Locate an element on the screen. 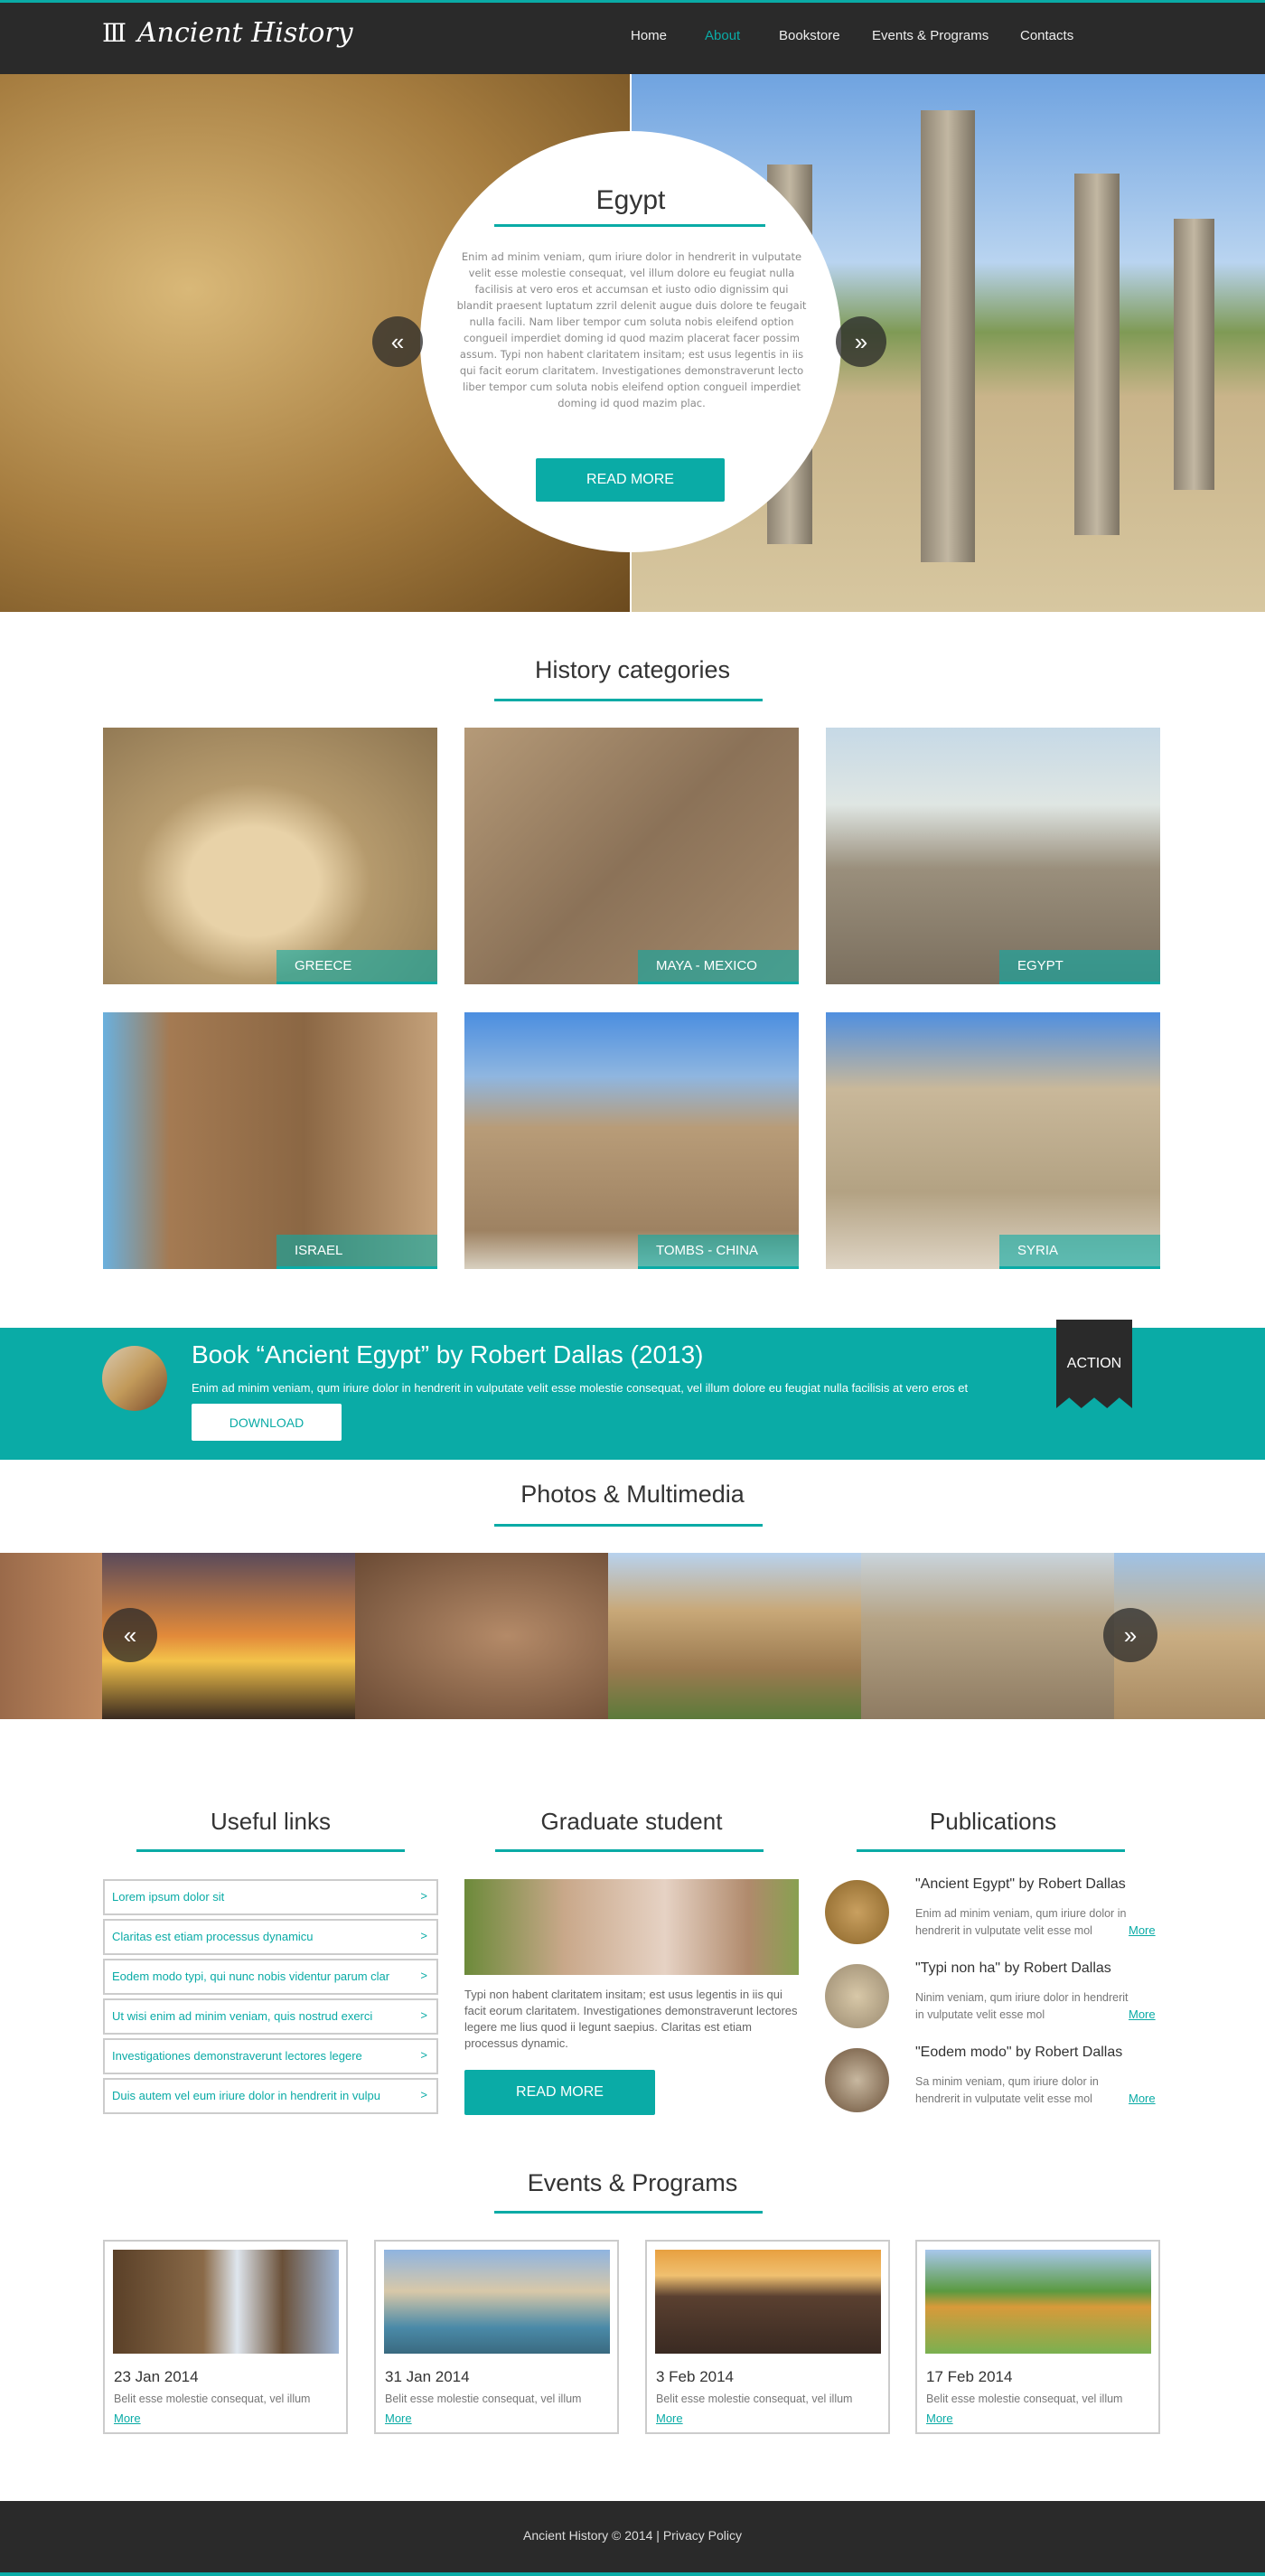 The image size is (1265, 2576). download-button: DOWNLOAD is located at coordinates (267, 1422).